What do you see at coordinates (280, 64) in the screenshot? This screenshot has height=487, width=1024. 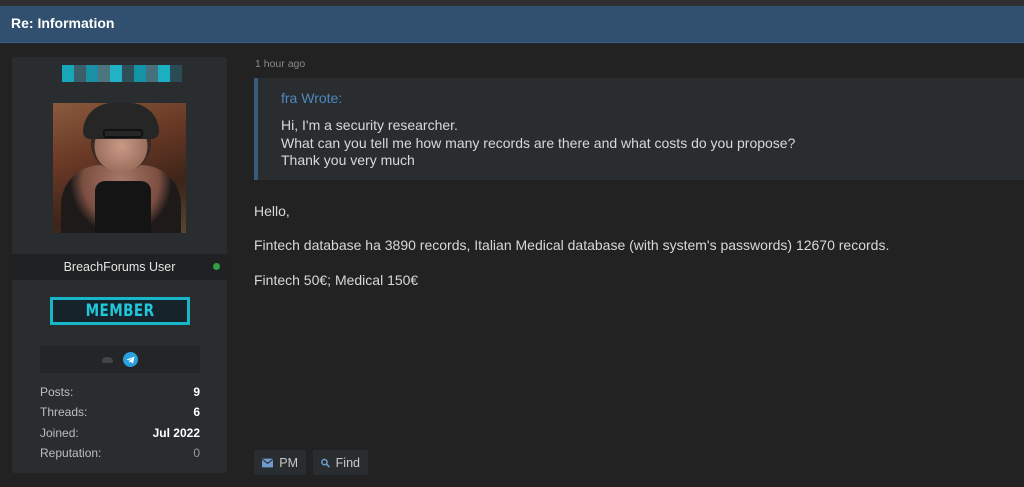 I see `post-timestamp: 1 hour ago` at bounding box center [280, 64].